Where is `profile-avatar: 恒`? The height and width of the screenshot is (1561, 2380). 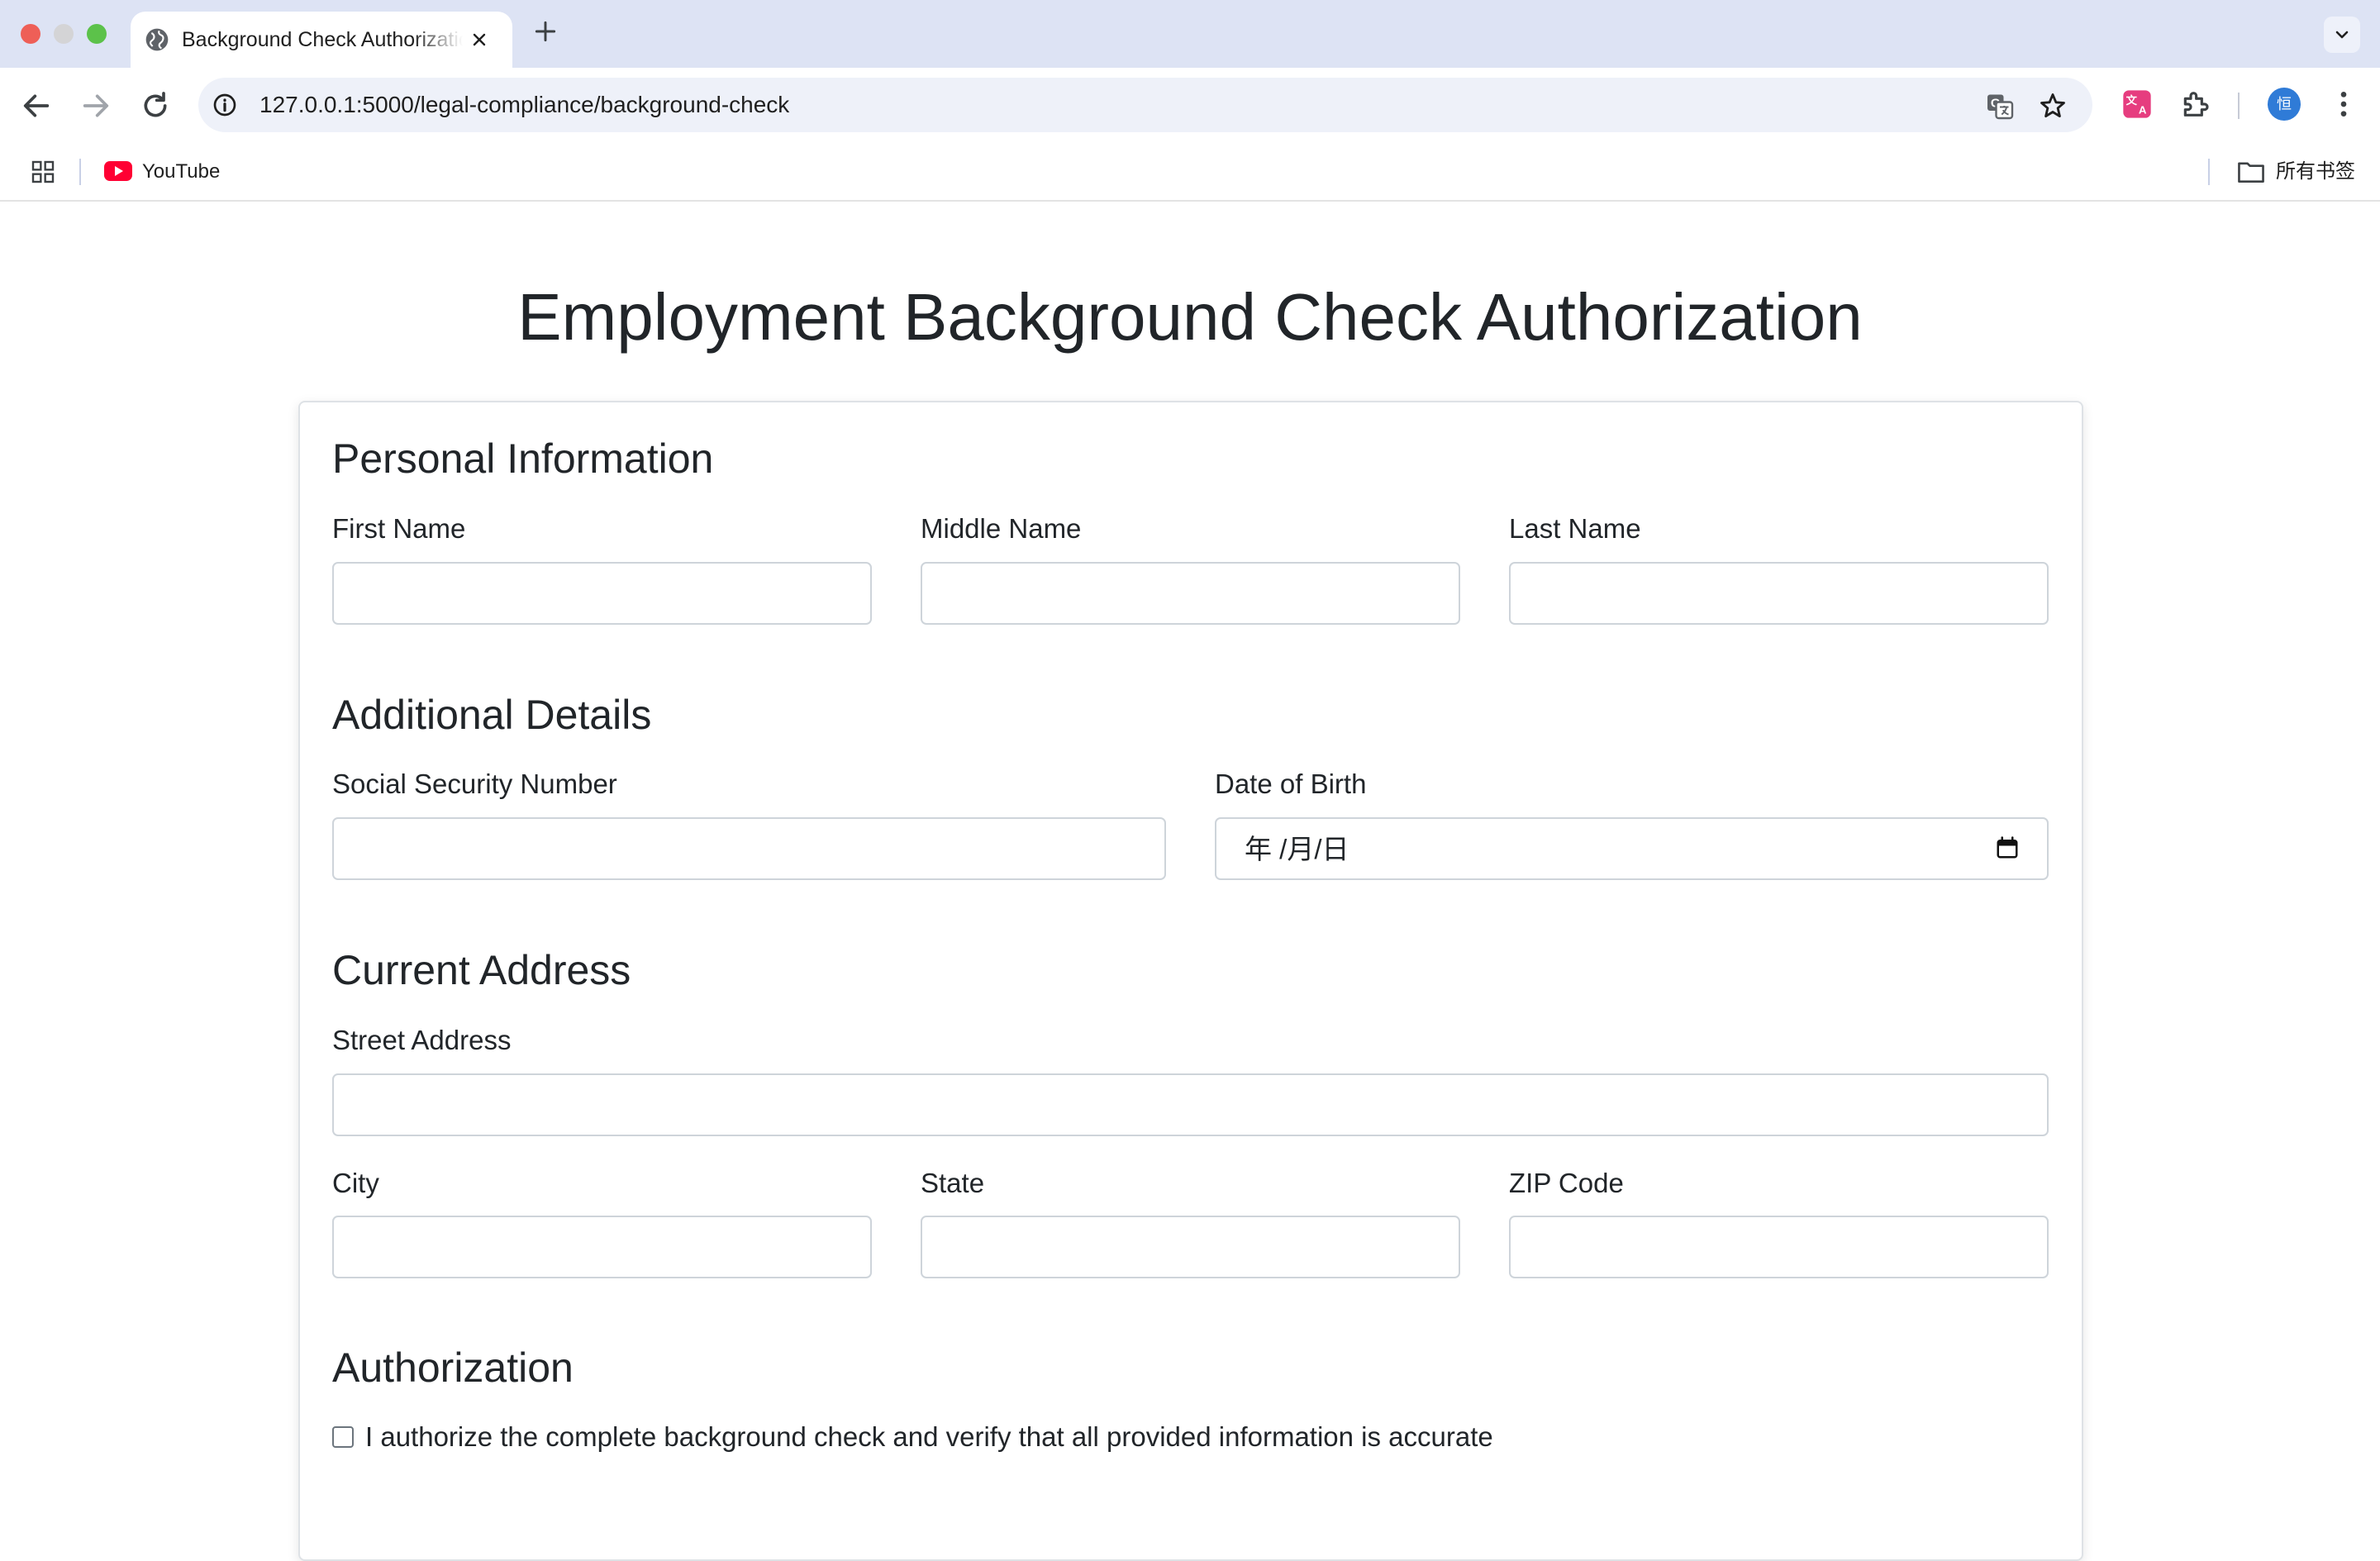
profile-avatar: 恒 is located at coordinates (2284, 104).